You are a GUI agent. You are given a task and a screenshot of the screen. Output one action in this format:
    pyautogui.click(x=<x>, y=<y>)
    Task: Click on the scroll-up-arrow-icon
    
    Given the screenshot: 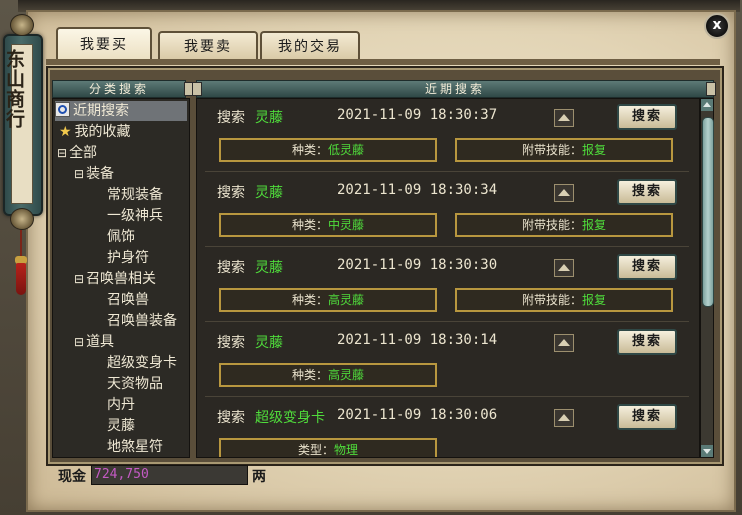 What is the action you would take?
    pyautogui.click(x=707, y=105)
    